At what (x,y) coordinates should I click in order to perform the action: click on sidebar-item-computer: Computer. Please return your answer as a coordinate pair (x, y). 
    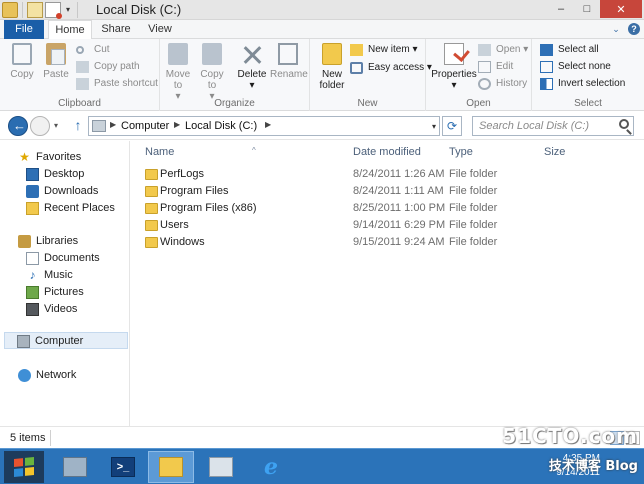
    Looking at the image, I should click on (66, 340).